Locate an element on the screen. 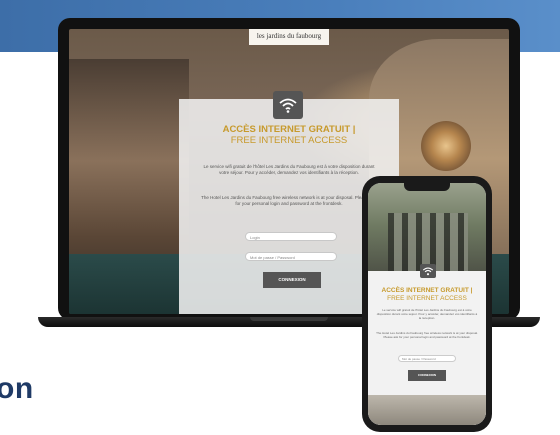  decorative-fan is located at coordinates (446, 146).